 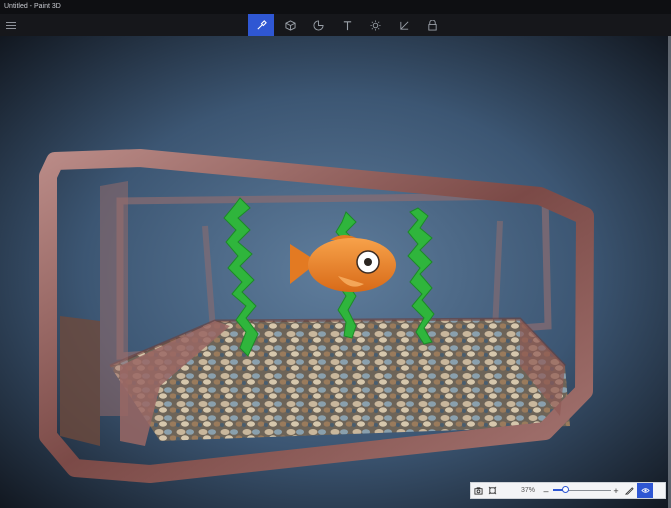 I want to click on brush-icon, so click(x=261, y=24).